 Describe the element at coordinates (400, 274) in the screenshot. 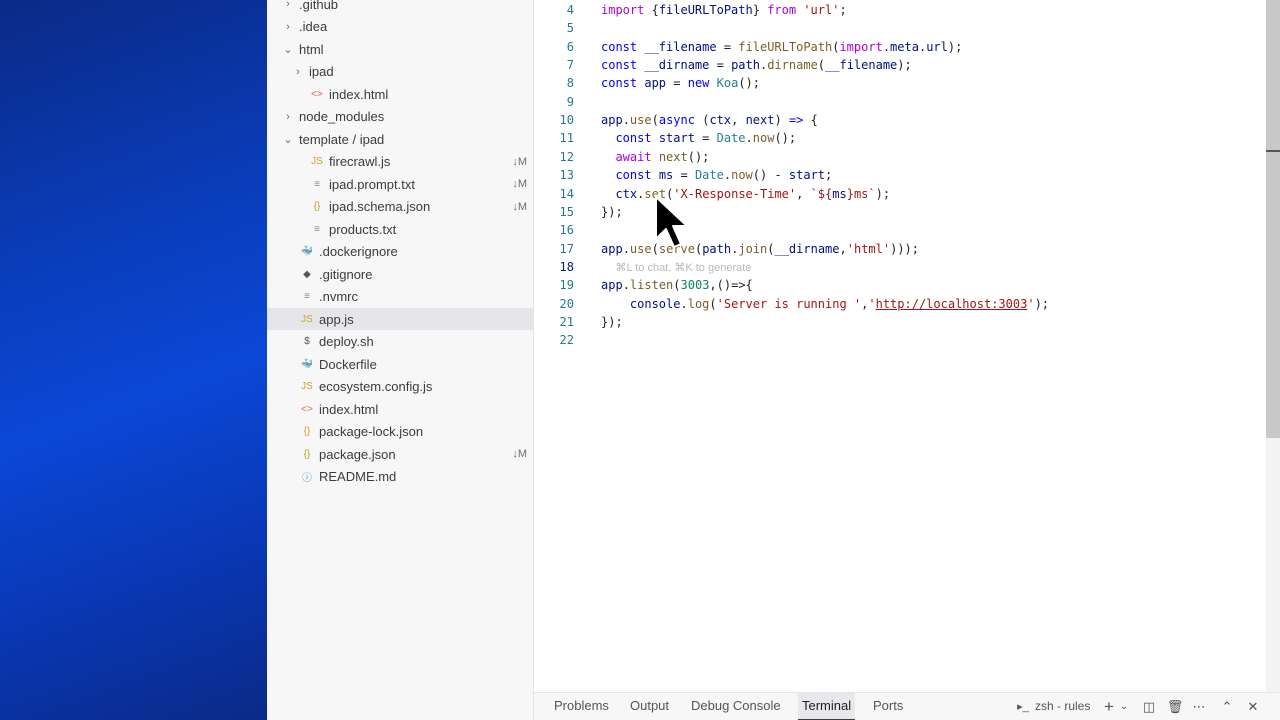

I see `tree-item: ◆ .gitignore` at that location.